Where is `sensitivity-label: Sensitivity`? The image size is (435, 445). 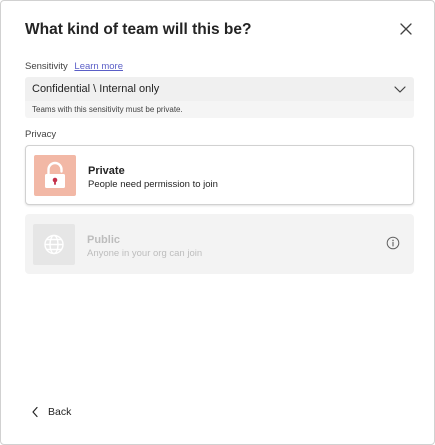 sensitivity-label: Sensitivity is located at coordinates (46, 66).